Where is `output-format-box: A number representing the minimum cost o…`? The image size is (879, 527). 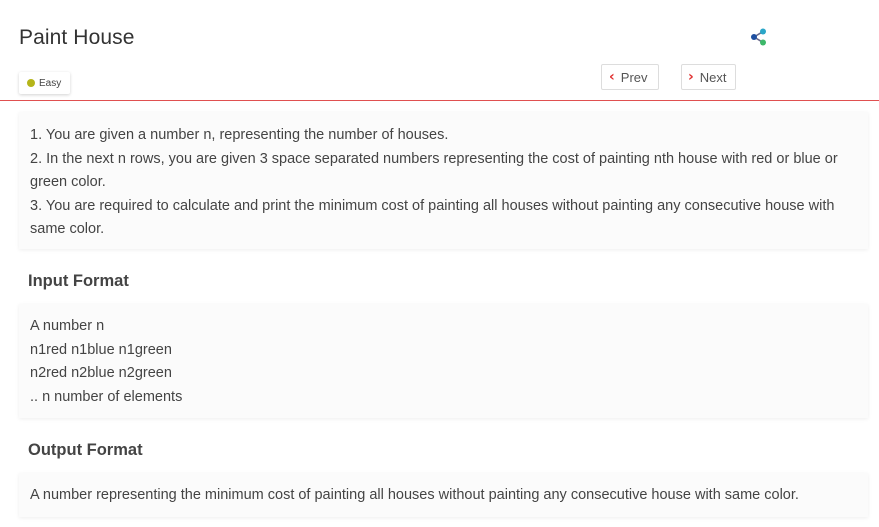 output-format-box: A number representing the minimum cost o… is located at coordinates (443, 495).